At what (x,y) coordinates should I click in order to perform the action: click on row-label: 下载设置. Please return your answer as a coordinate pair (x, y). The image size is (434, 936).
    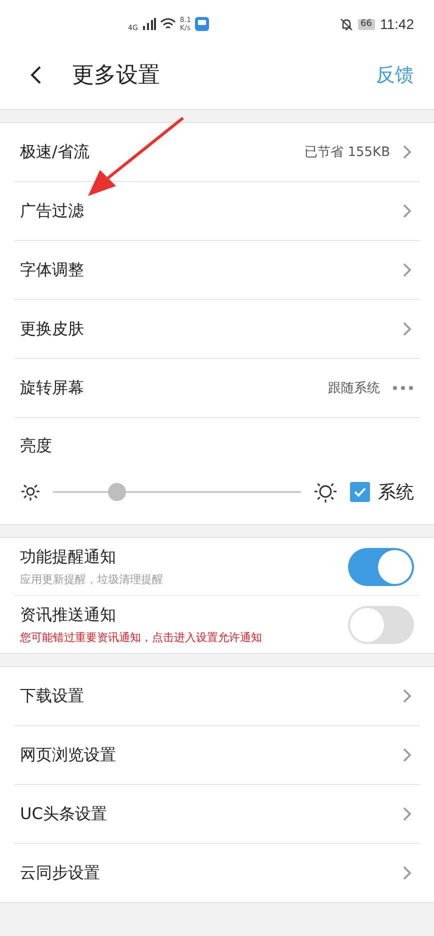
    Looking at the image, I should click on (52, 696).